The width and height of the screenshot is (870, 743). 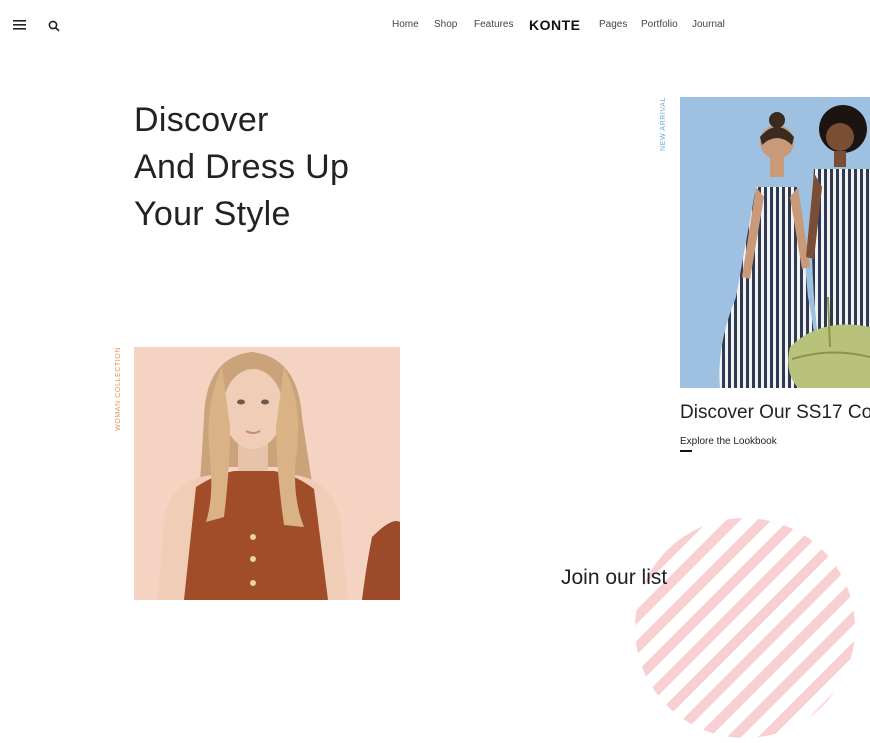 I want to click on search-icon, so click(x=58, y=26).